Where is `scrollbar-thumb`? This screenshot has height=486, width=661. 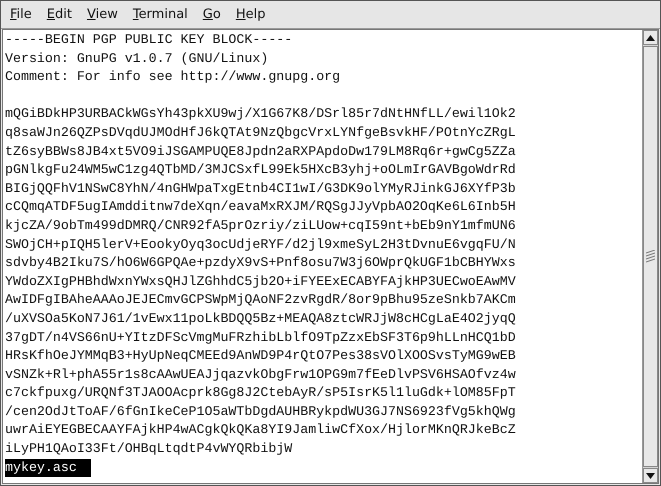
scrollbar-thumb is located at coordinates (650, 256).